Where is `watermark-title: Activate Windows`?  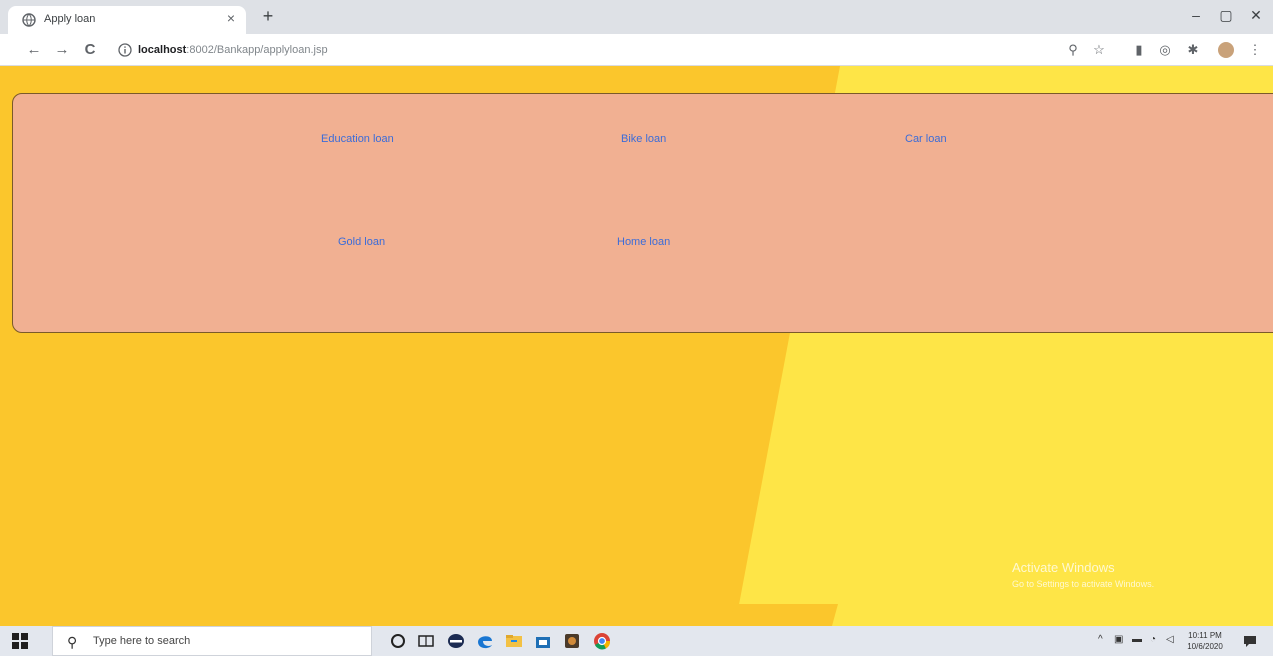
watermark-title: Activate Windows is located at coordinates (1063, 567).